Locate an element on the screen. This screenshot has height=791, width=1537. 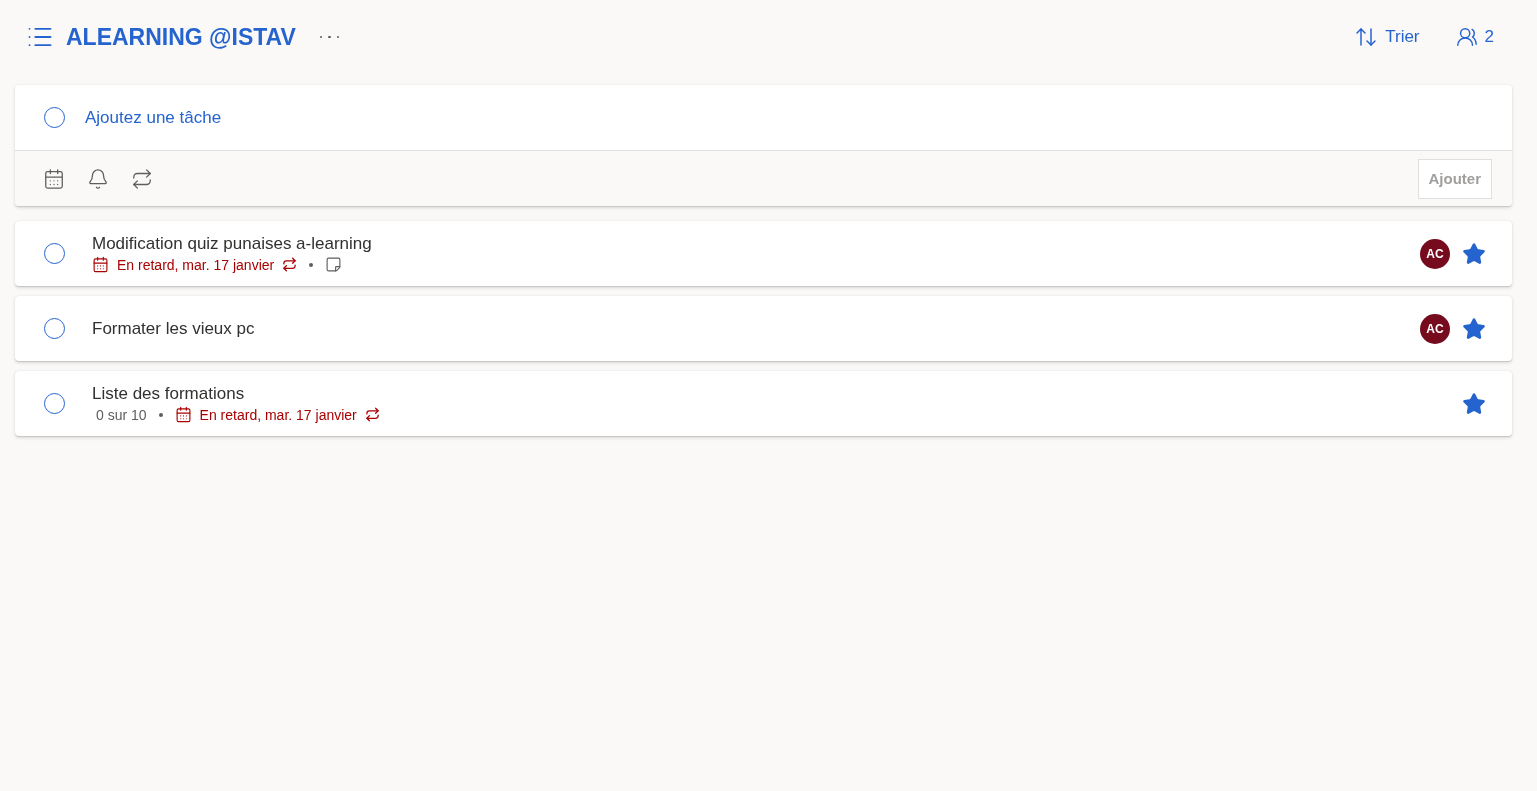
members-button: 2 is located at coordinates (1474, 37).